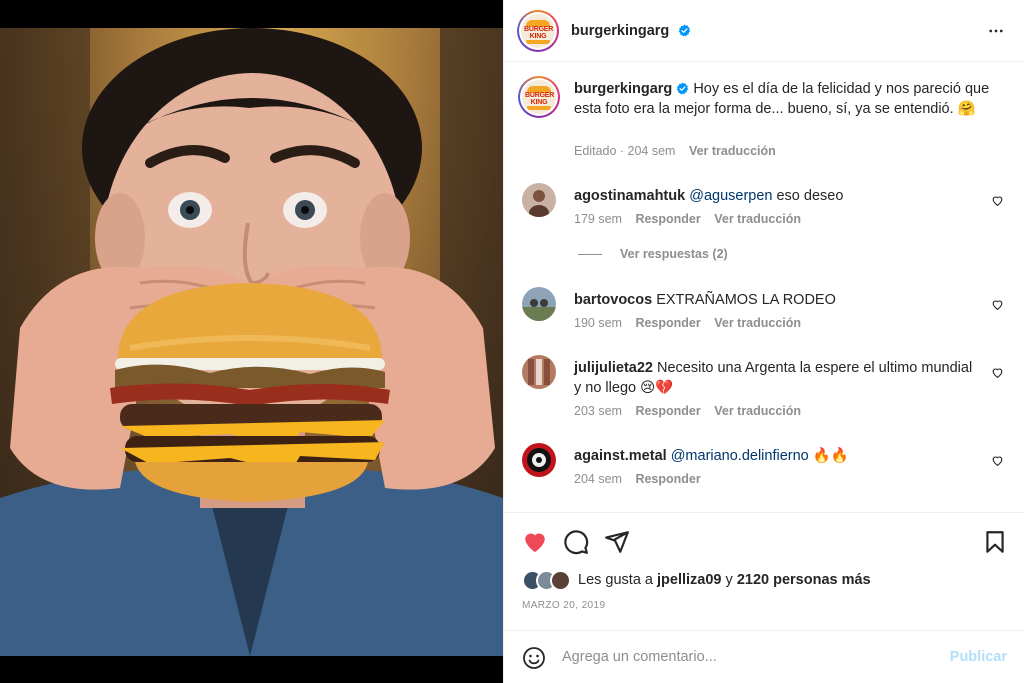  I want to click on comment-composer: Publicar, so click(764, 656).